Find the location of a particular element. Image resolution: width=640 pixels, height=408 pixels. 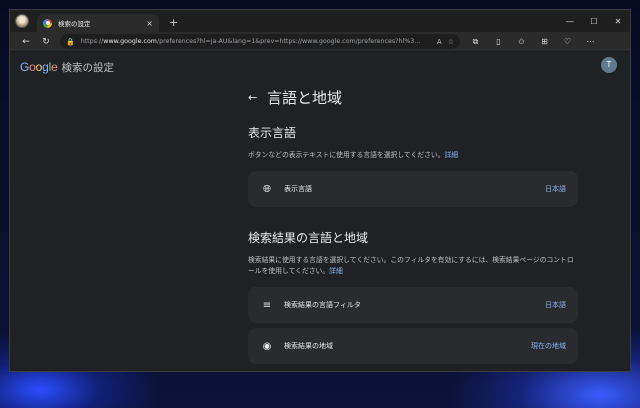

page-title: 言語と地域 is located at coordinates (305, 98).